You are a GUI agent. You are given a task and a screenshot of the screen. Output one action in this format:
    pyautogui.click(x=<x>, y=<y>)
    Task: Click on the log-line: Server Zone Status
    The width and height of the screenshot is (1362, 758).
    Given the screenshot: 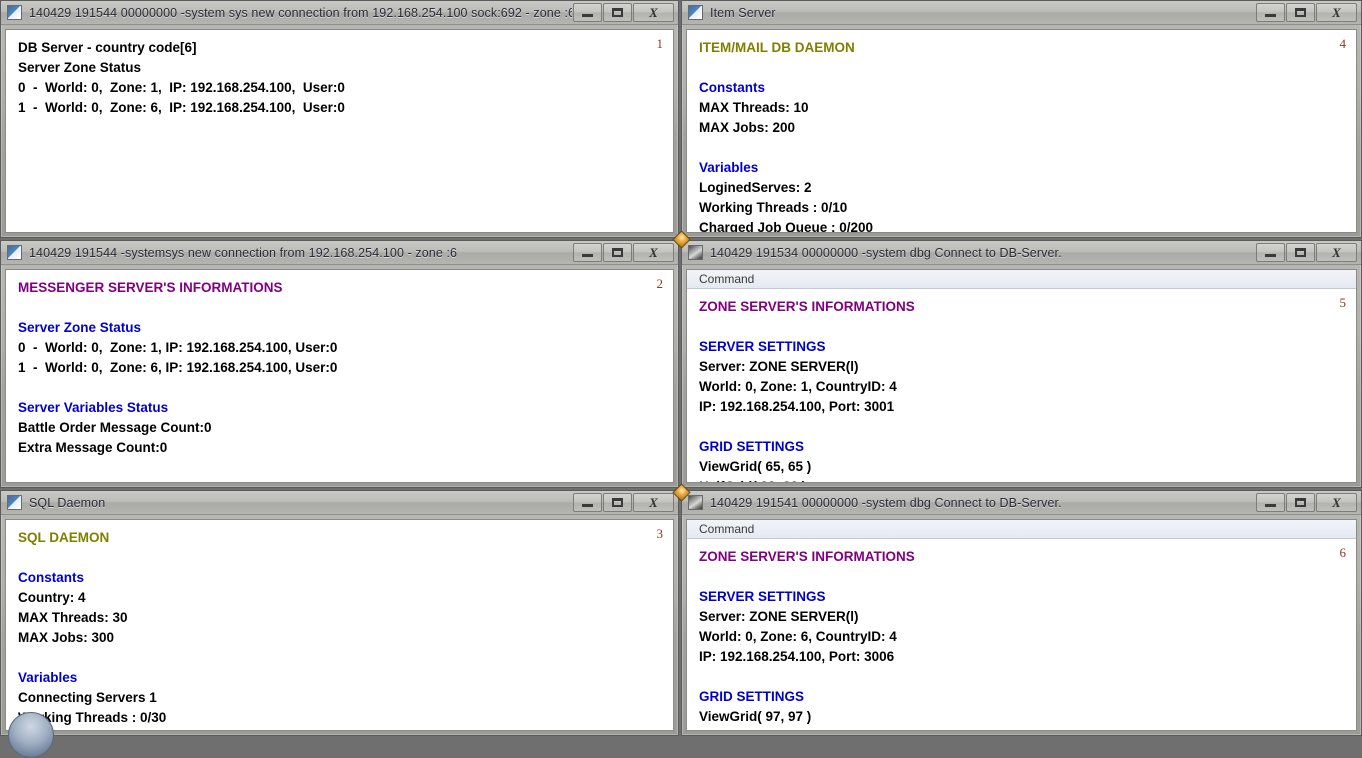 What is the action you would take?
    pyautogui.click(x=80, y=67)
    